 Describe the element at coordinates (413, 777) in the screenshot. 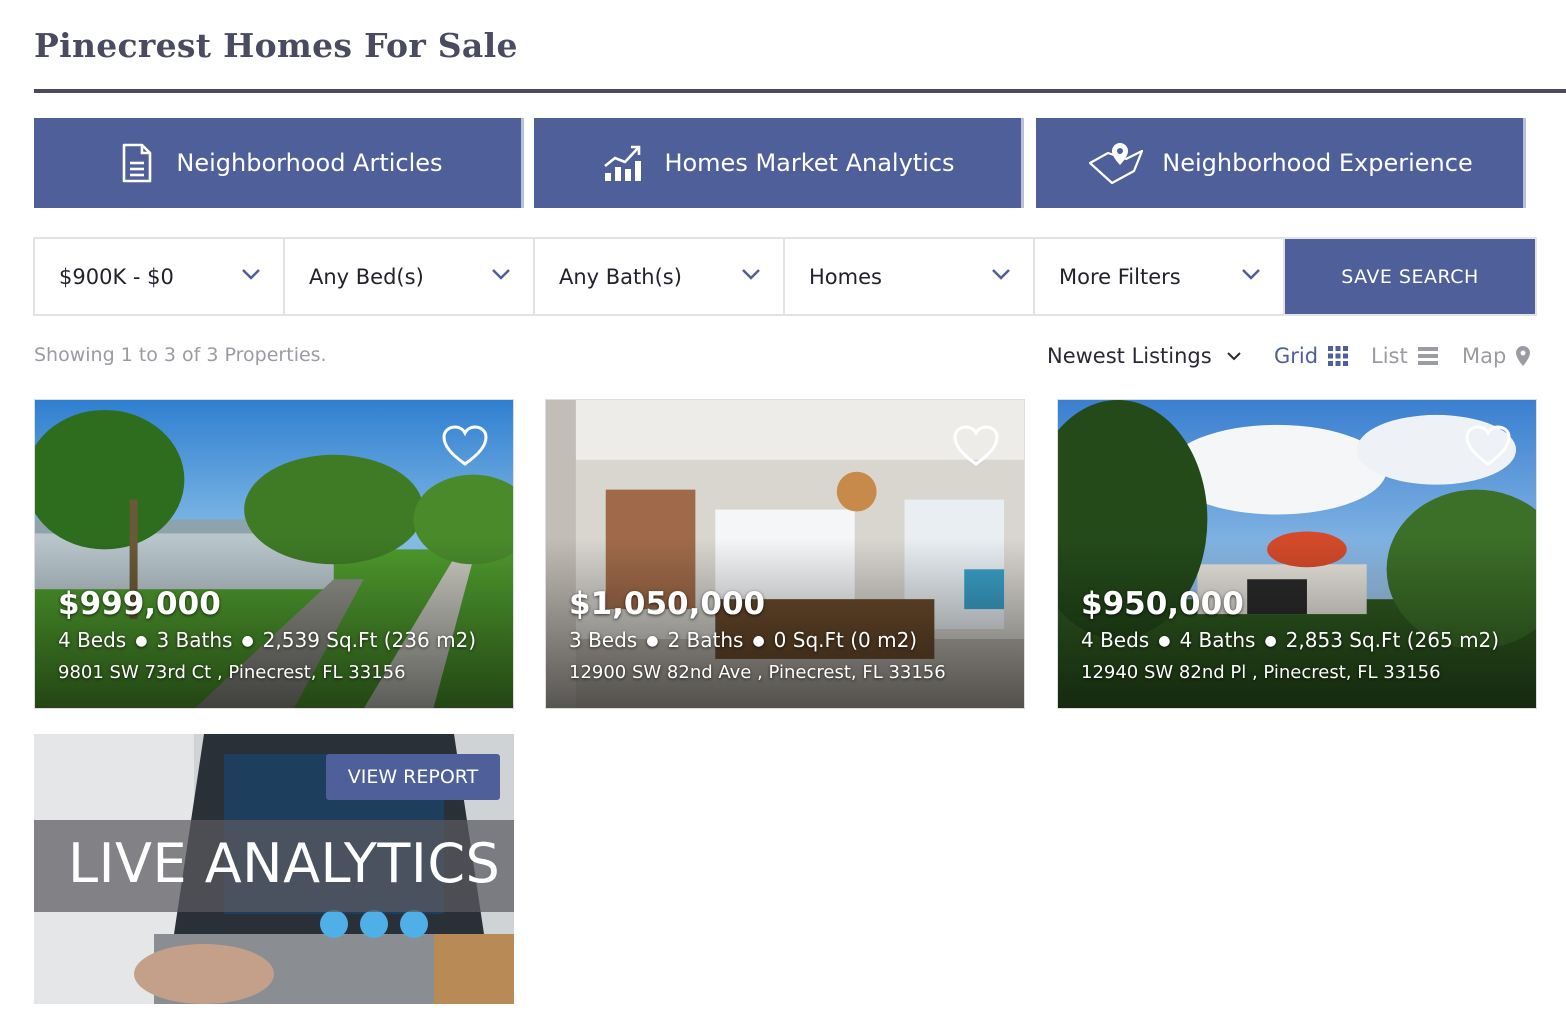

I see `view-report-button: VIEW REPORT` at that location.